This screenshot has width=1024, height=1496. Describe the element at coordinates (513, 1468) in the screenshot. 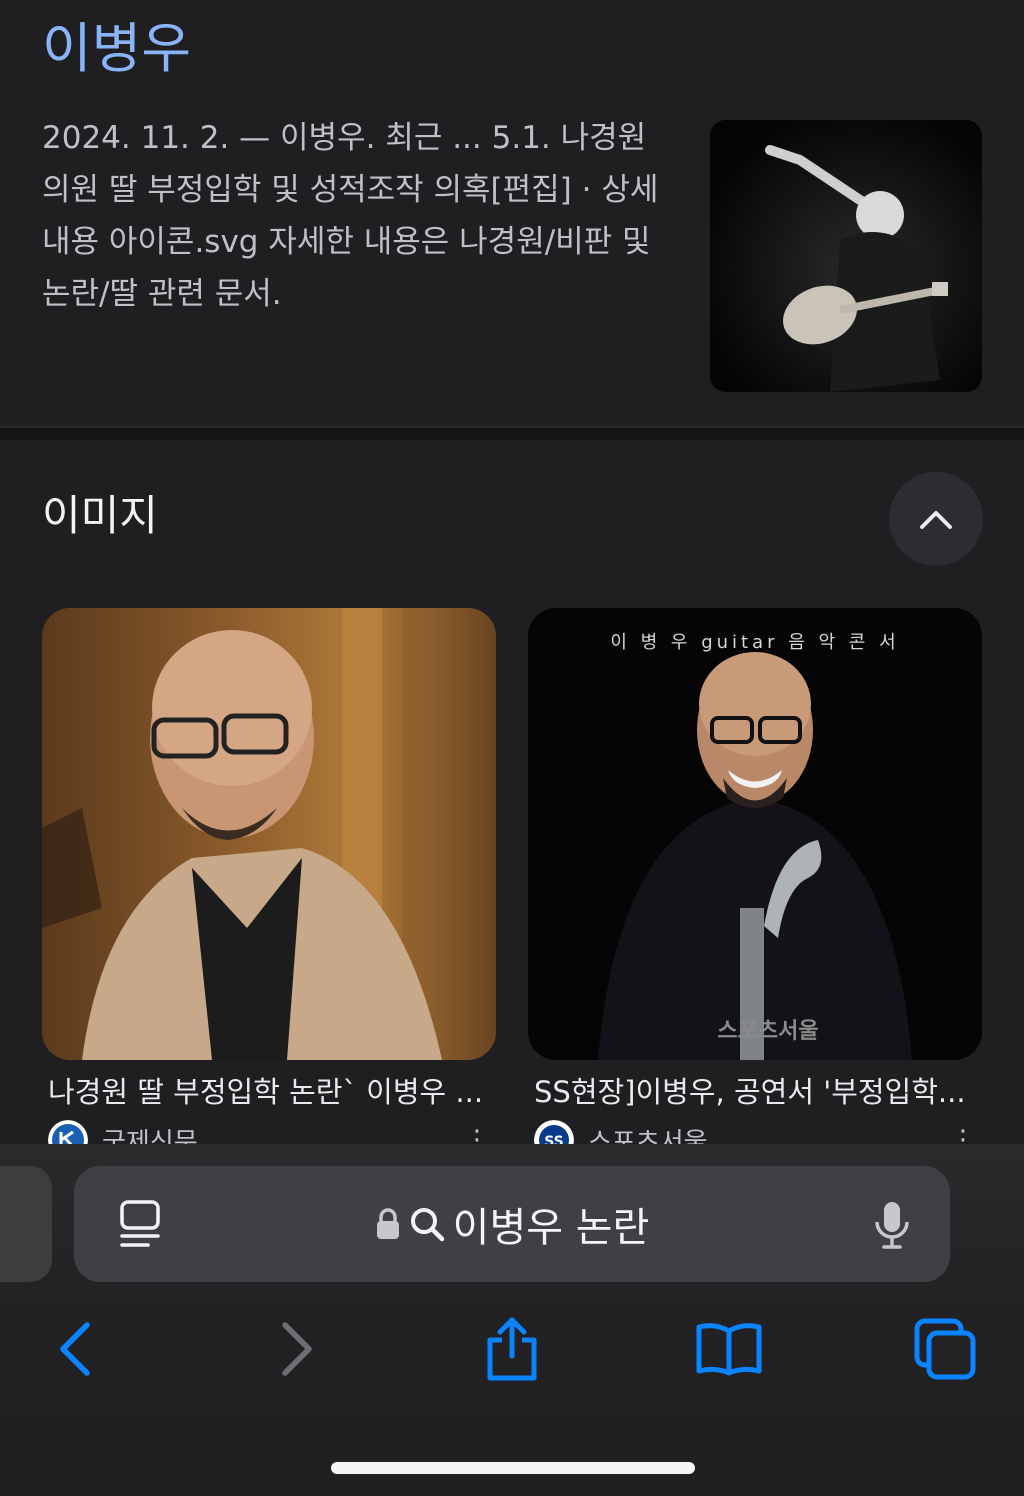

I see `home-indicator` at that location.